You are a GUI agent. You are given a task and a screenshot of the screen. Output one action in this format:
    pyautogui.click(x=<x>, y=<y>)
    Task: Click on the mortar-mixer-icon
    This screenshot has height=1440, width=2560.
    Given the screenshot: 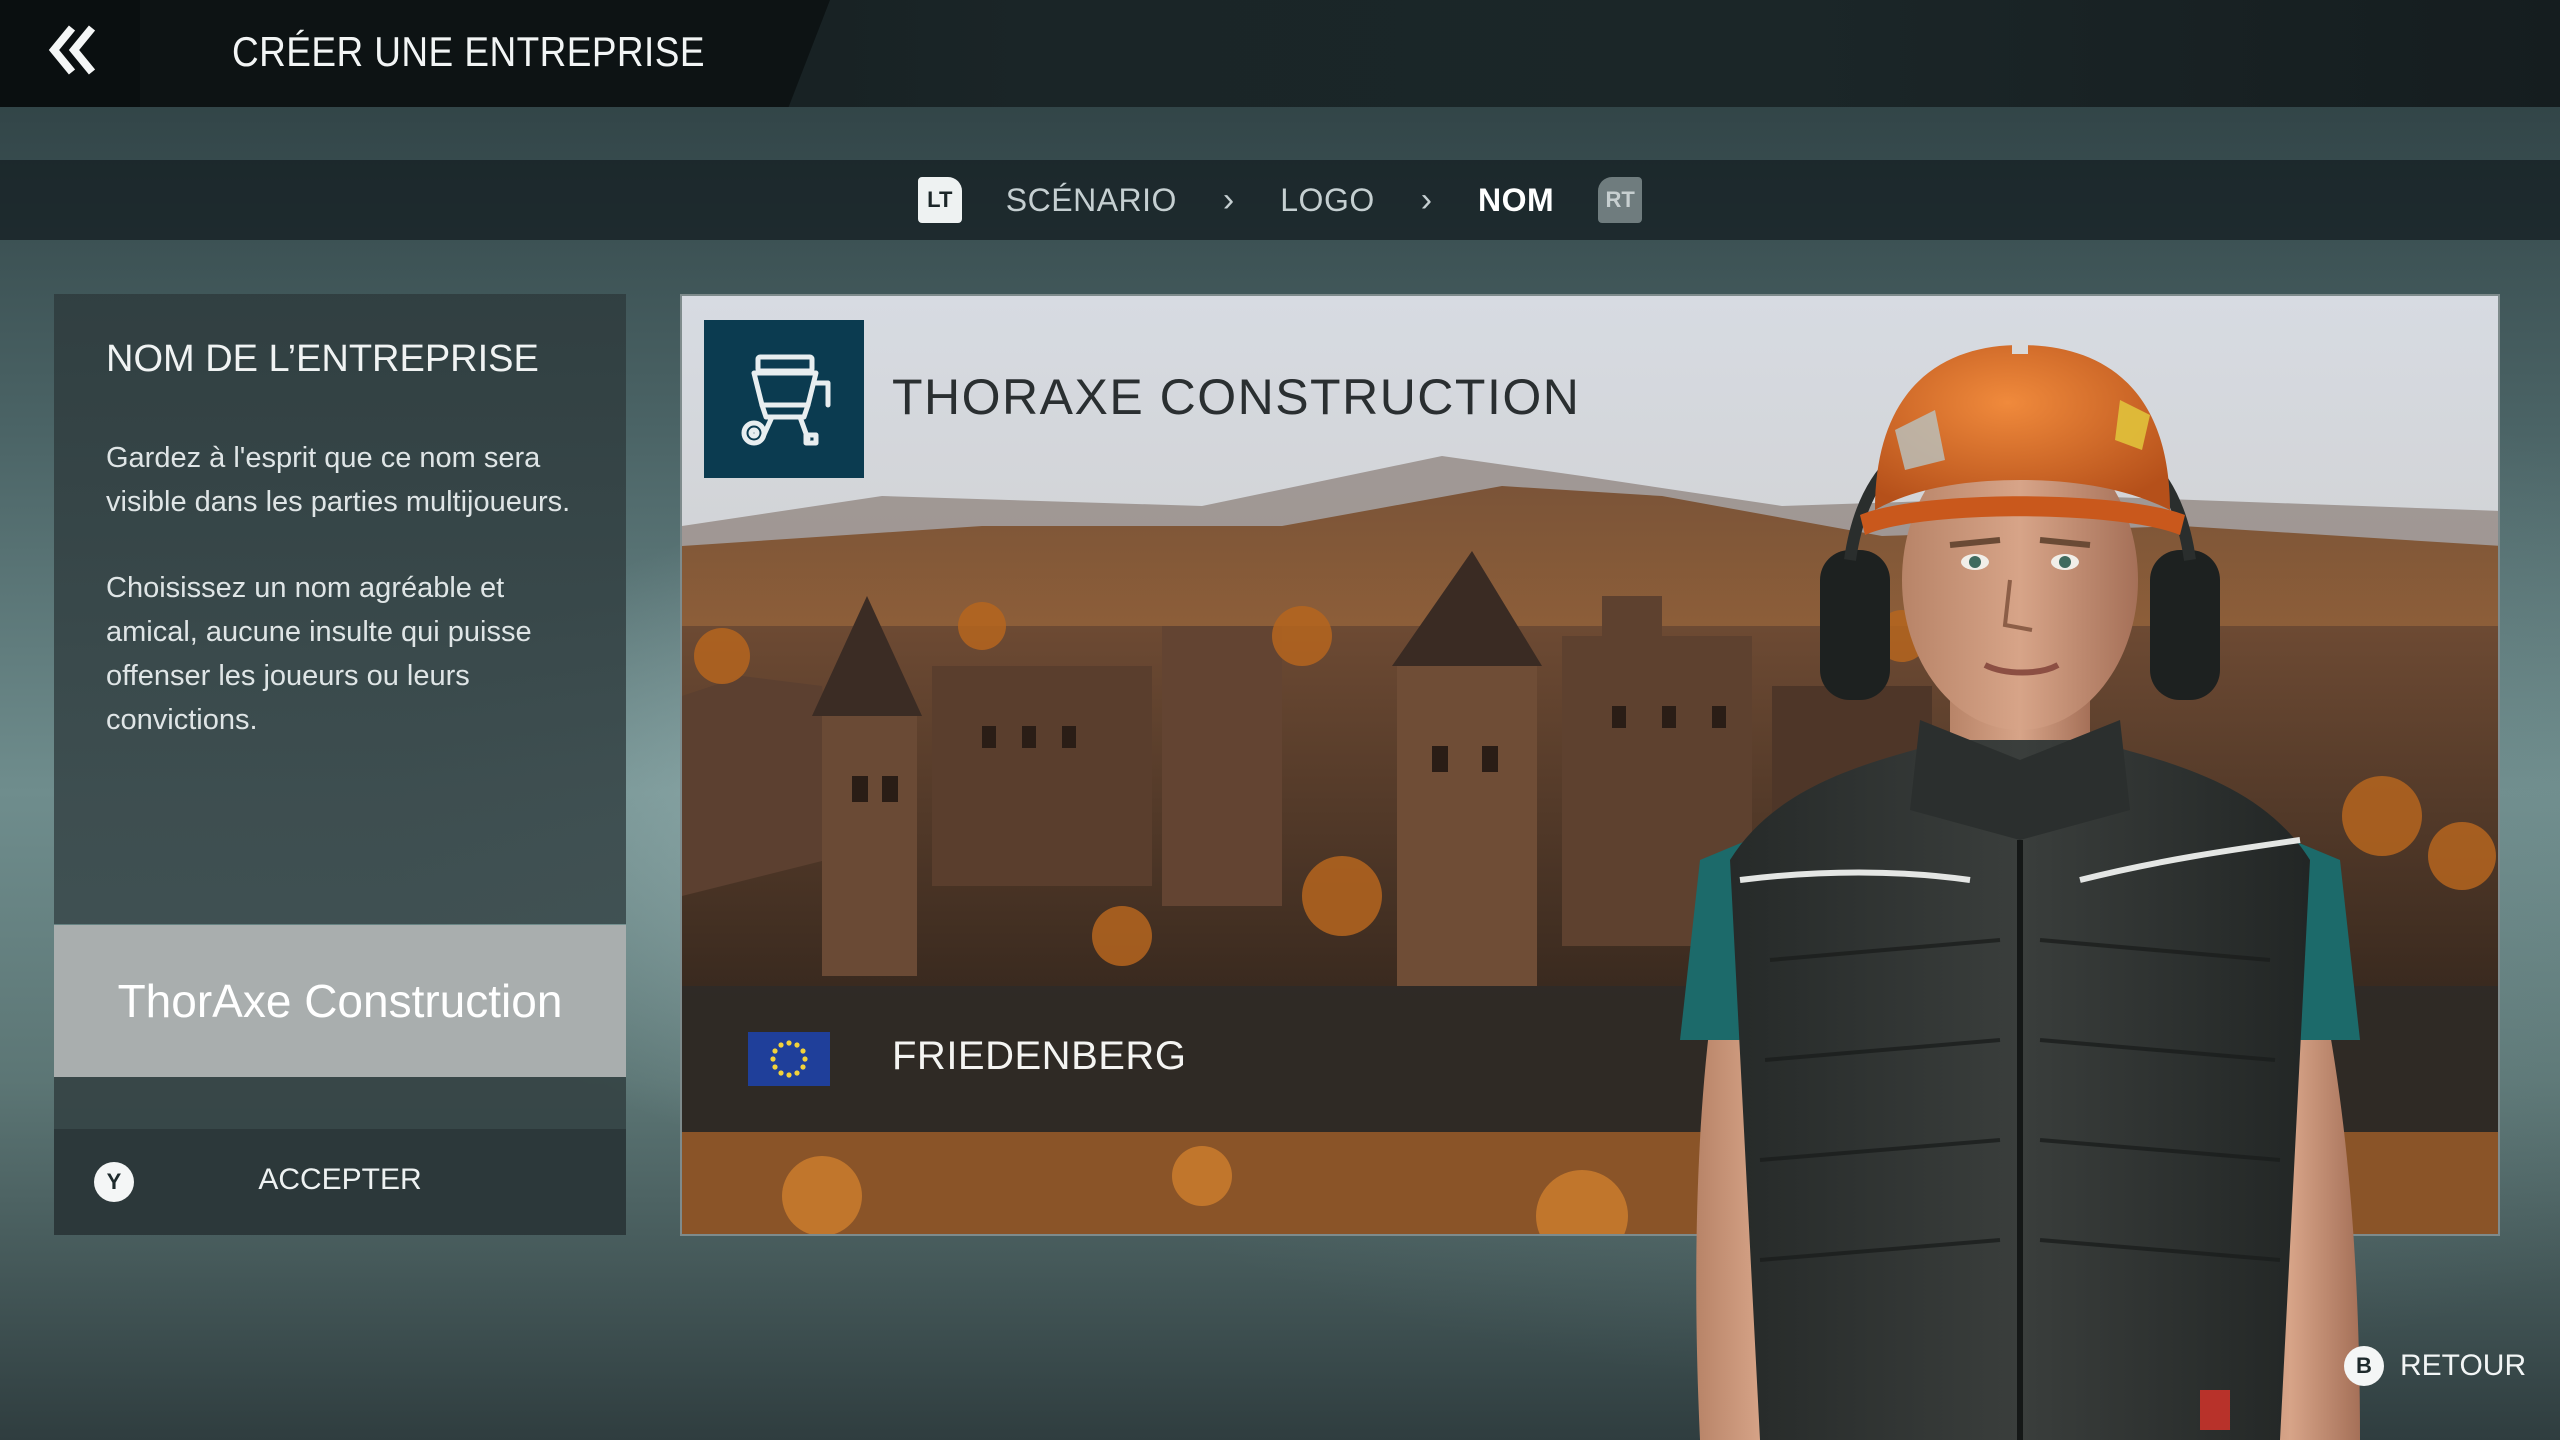 What is the action you would take?
    pyautogui.click(x=786, y=400)
    